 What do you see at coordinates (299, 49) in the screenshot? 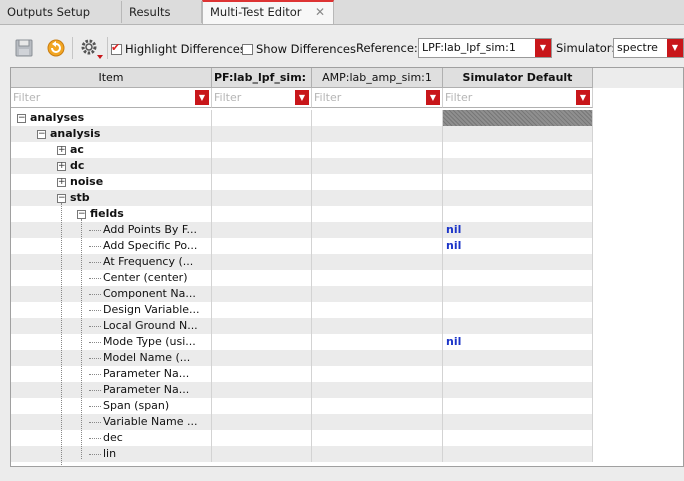
I see `show-differences-checkbox: Show Differences` at bounding box center [299, 49].